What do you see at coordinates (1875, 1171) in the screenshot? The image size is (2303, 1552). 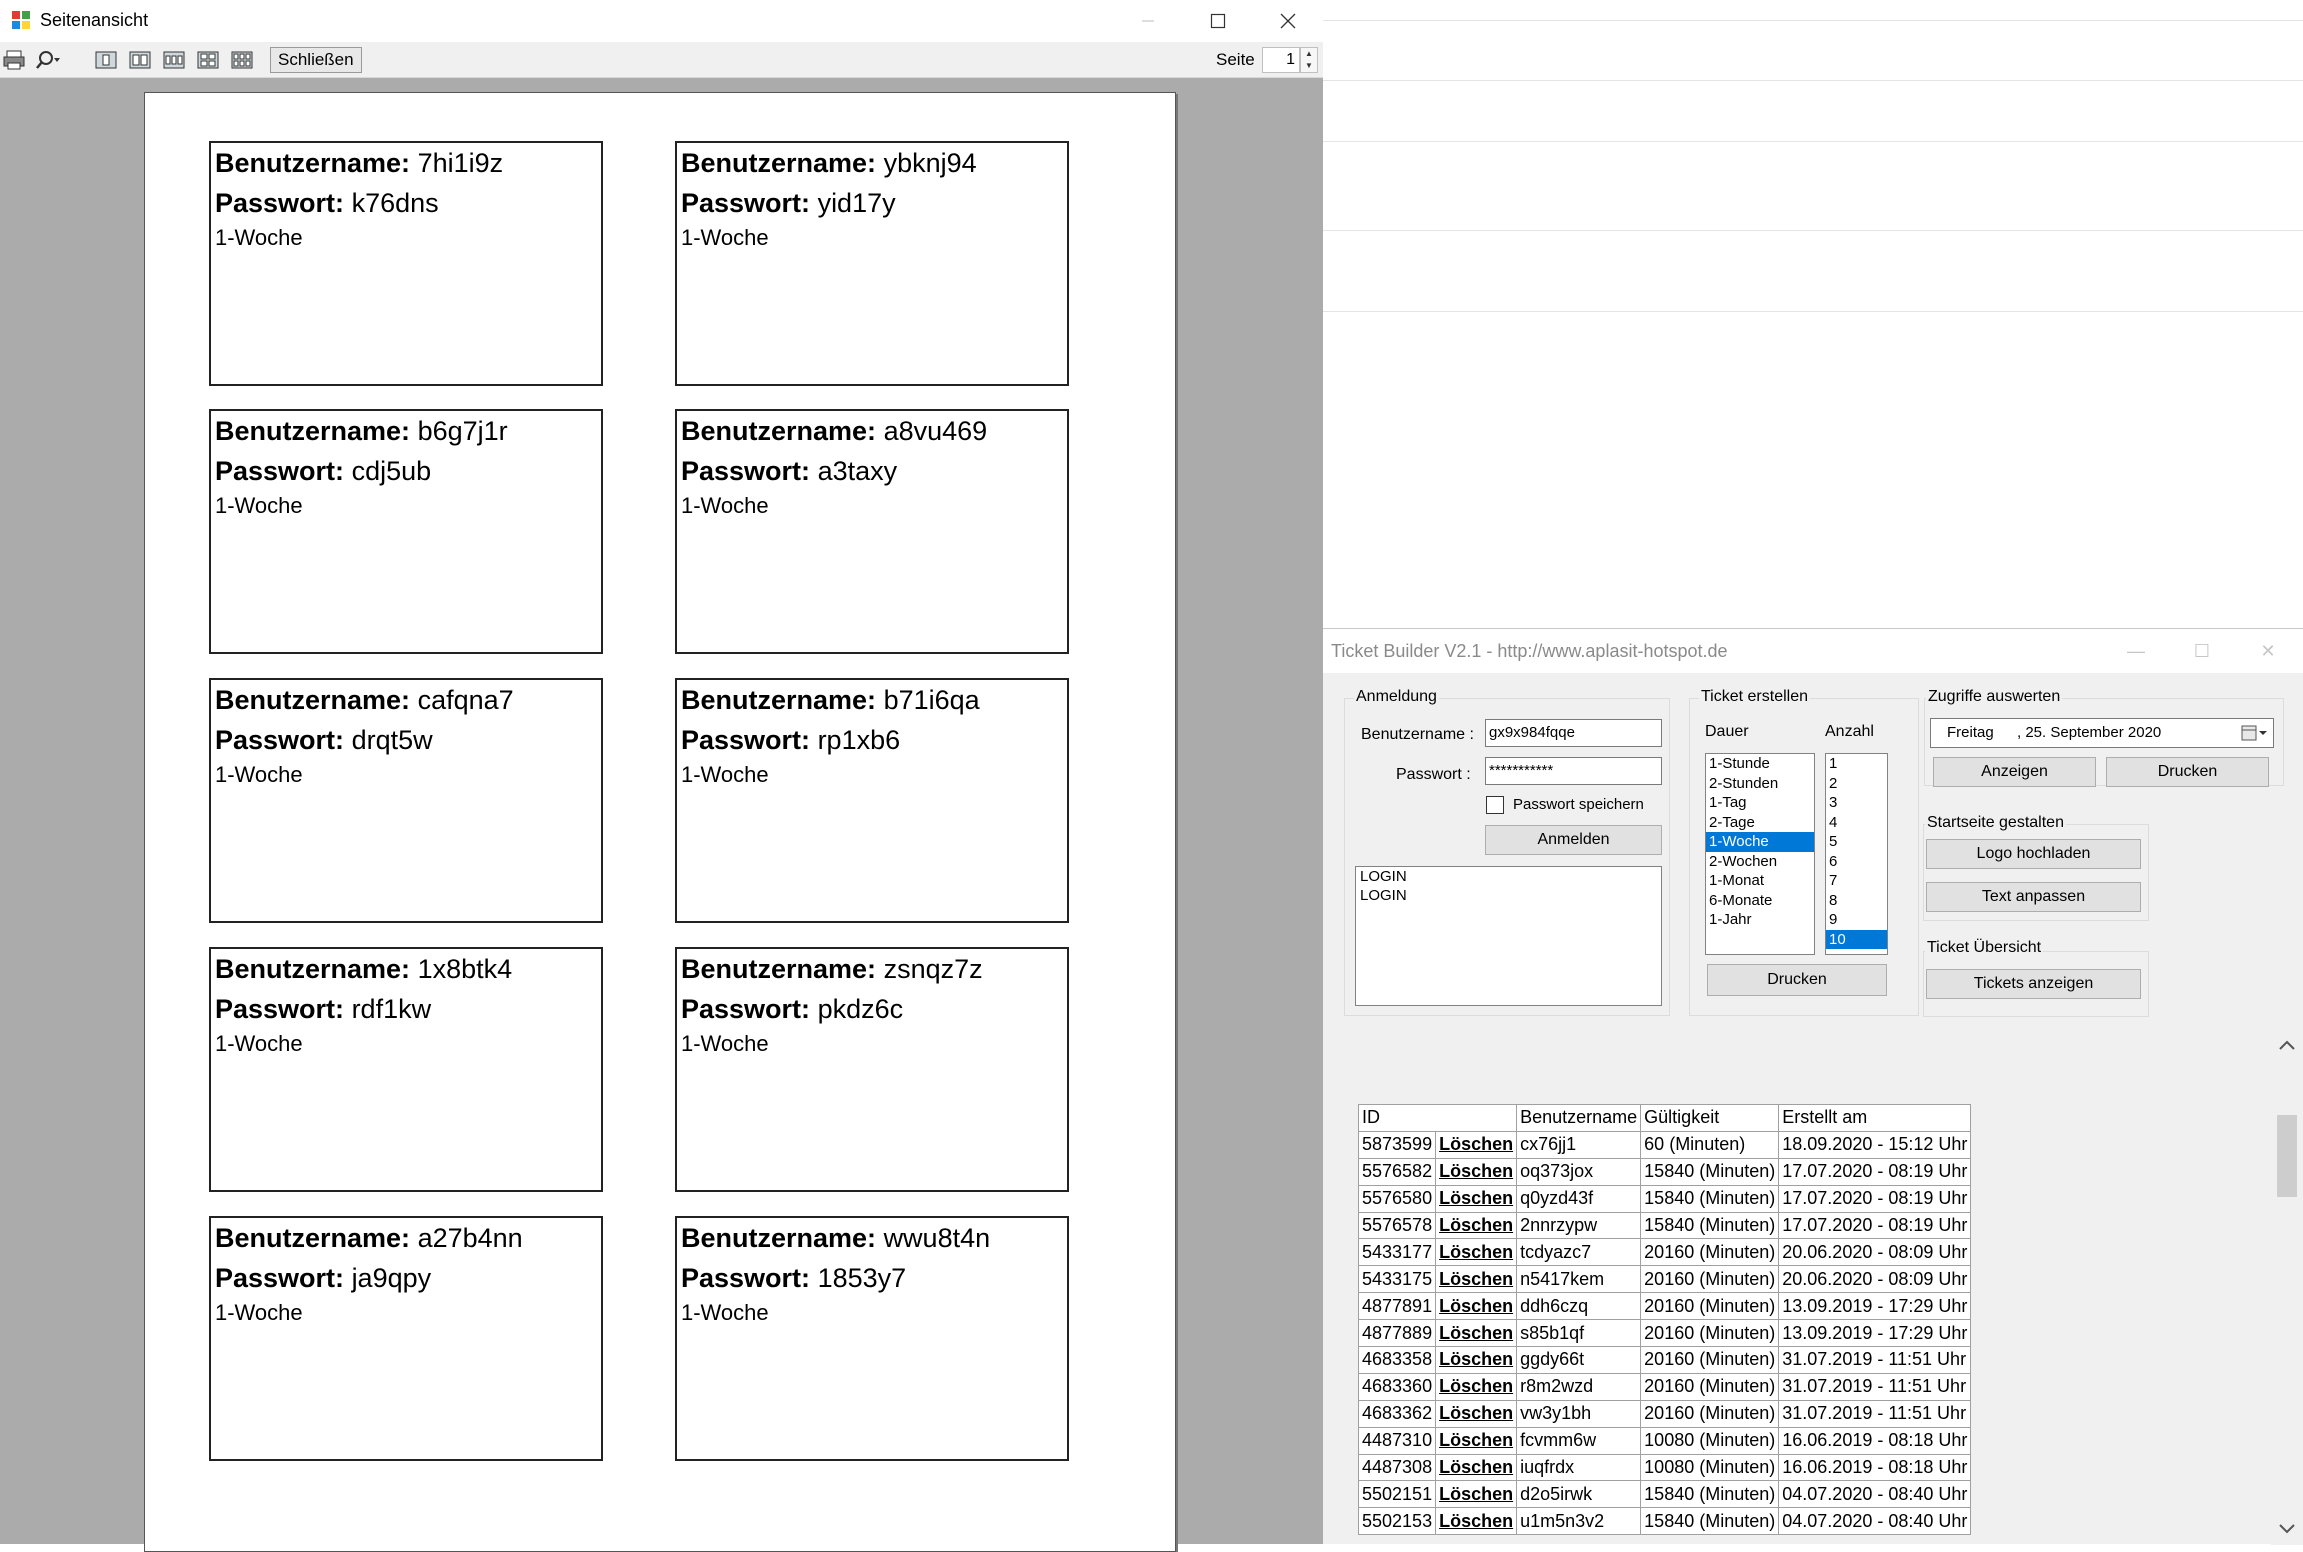 I see `cell-created: 17.07.2020 - 08:19 Uhr` at bounding box center [1875, 1171].